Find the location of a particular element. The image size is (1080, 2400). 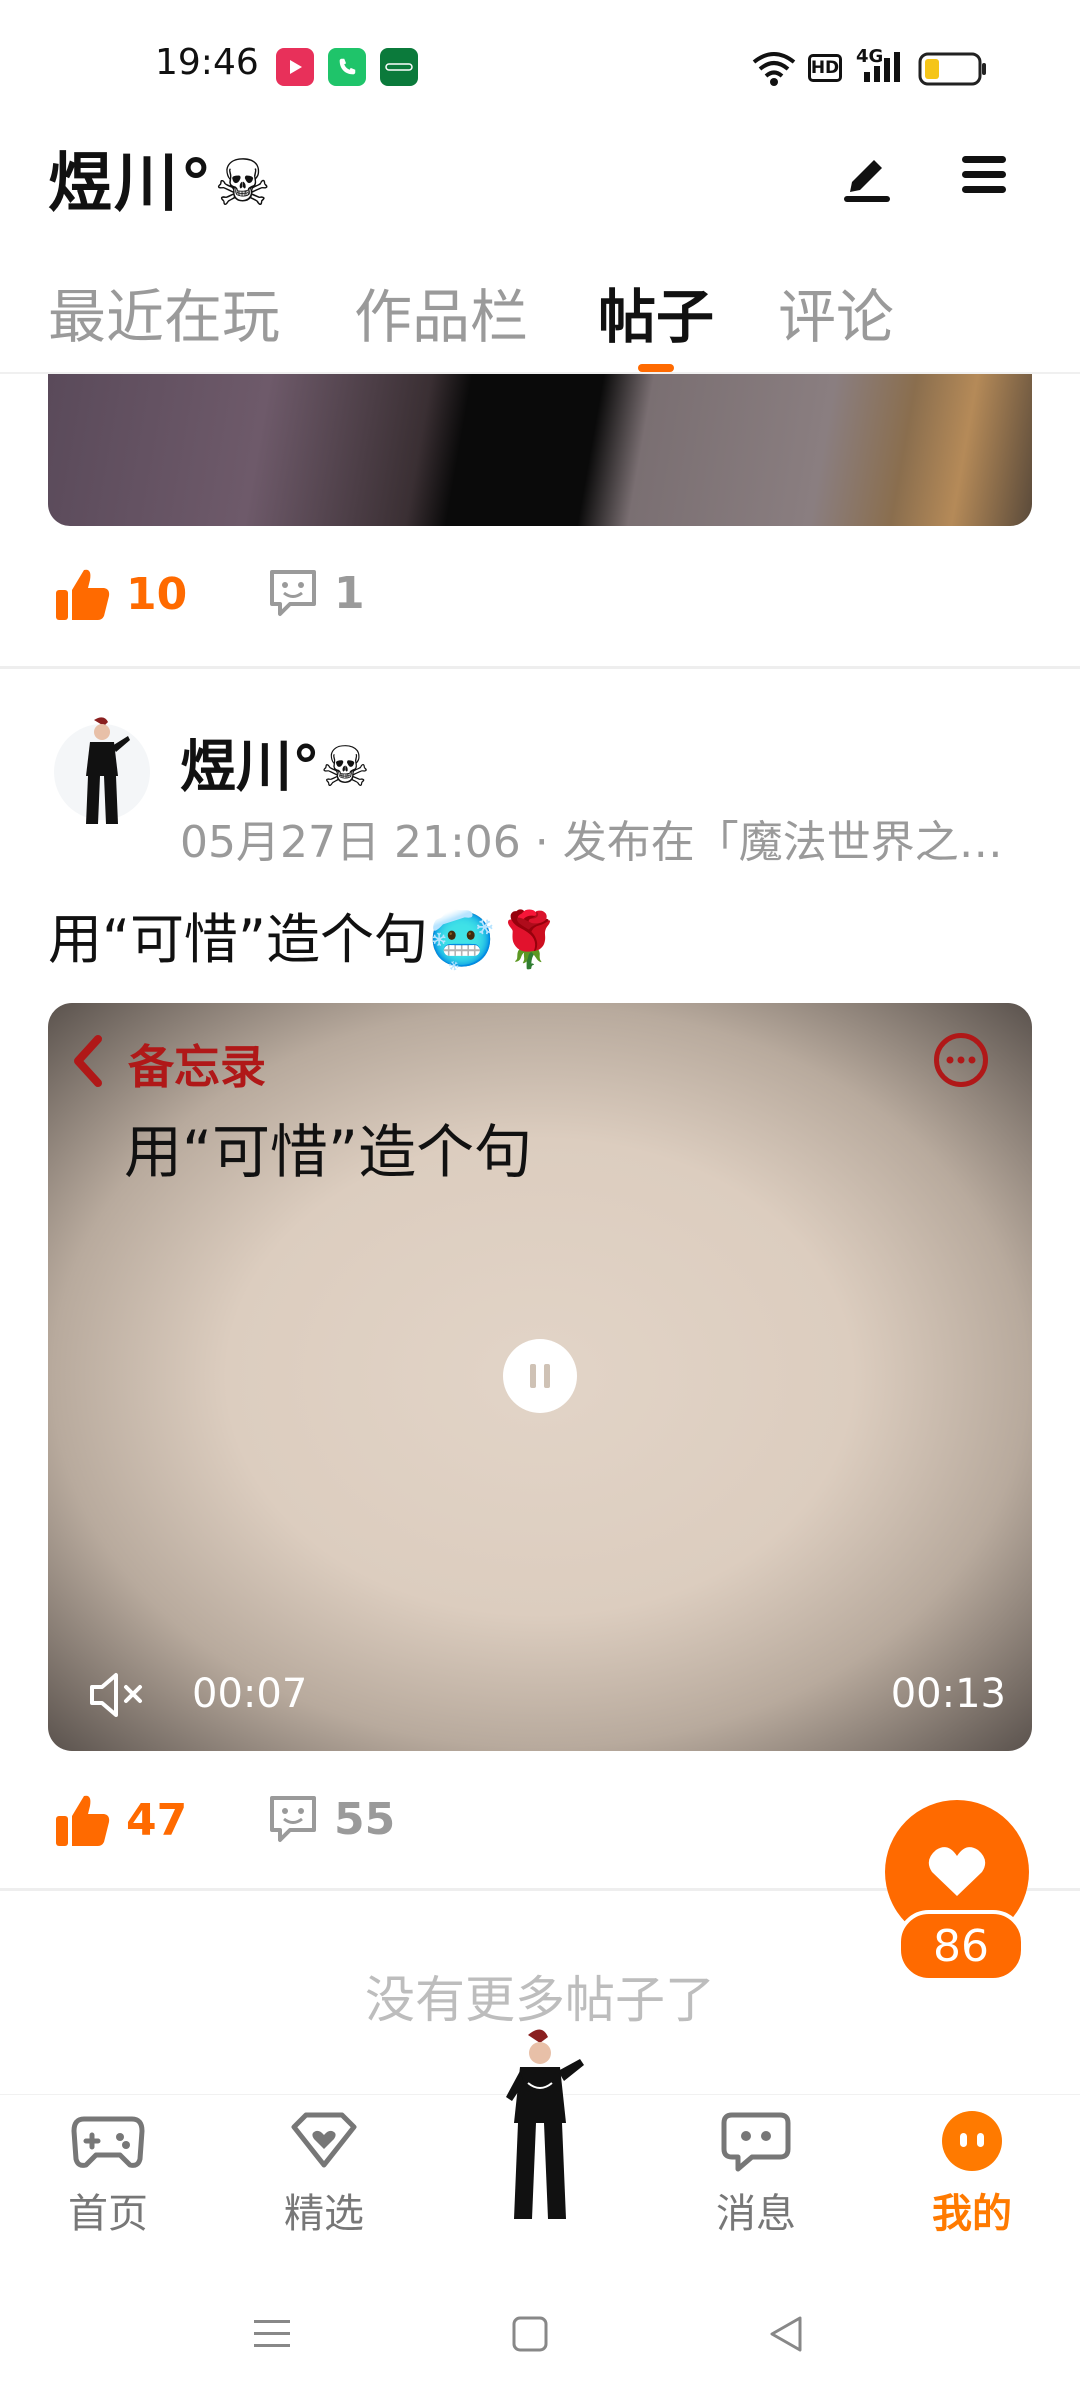

pause-button is located at coordinates (540, 1376).